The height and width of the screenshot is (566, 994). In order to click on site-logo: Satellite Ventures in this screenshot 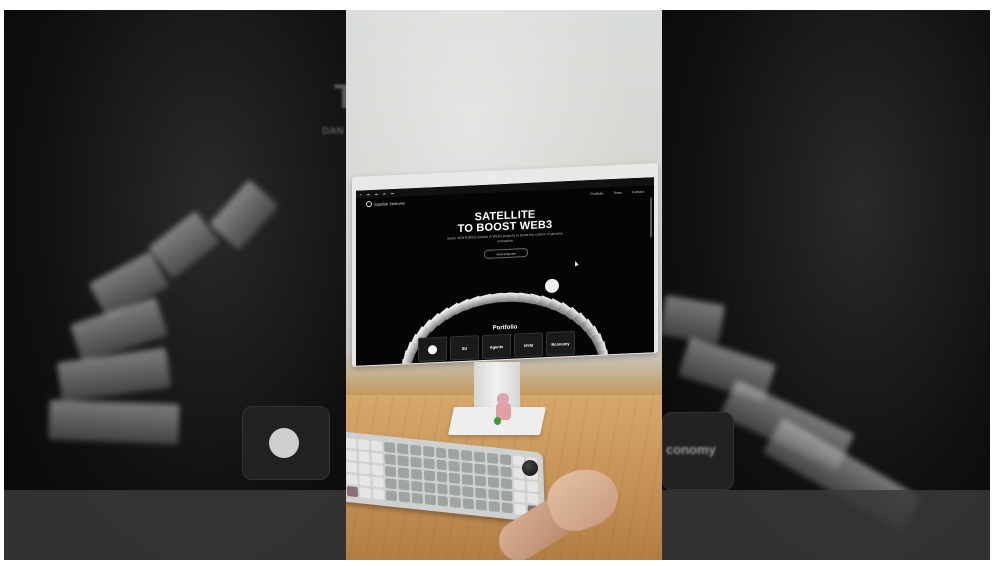, I will do `click(385, 204)`.